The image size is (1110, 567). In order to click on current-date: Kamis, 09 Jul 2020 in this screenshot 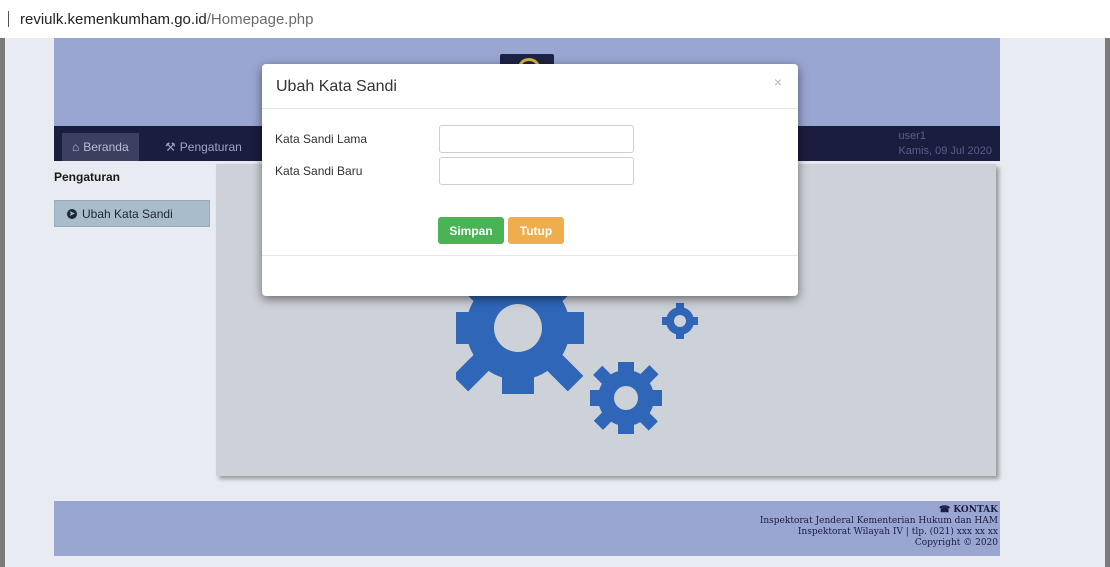, I will do `click(945, 151)`.